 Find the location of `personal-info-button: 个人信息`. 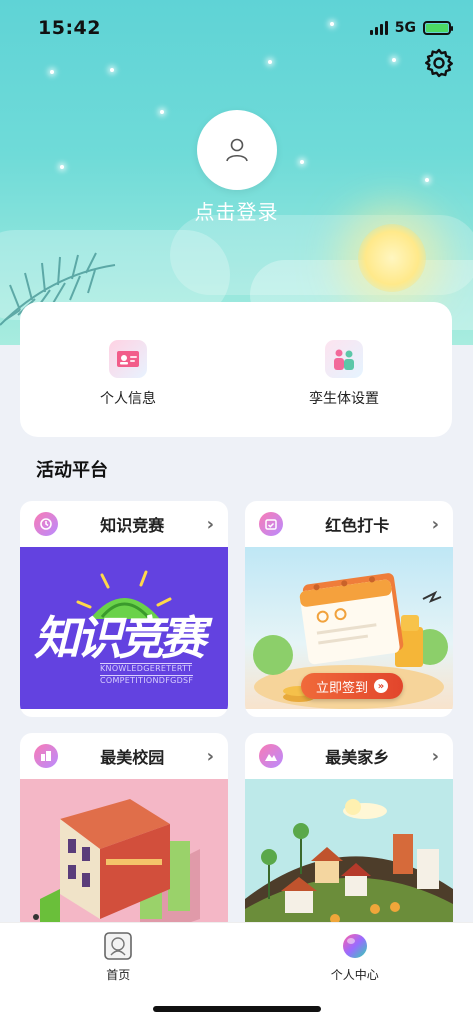

personal-info-button: 个人信息 is located at coordinates (128, 369).